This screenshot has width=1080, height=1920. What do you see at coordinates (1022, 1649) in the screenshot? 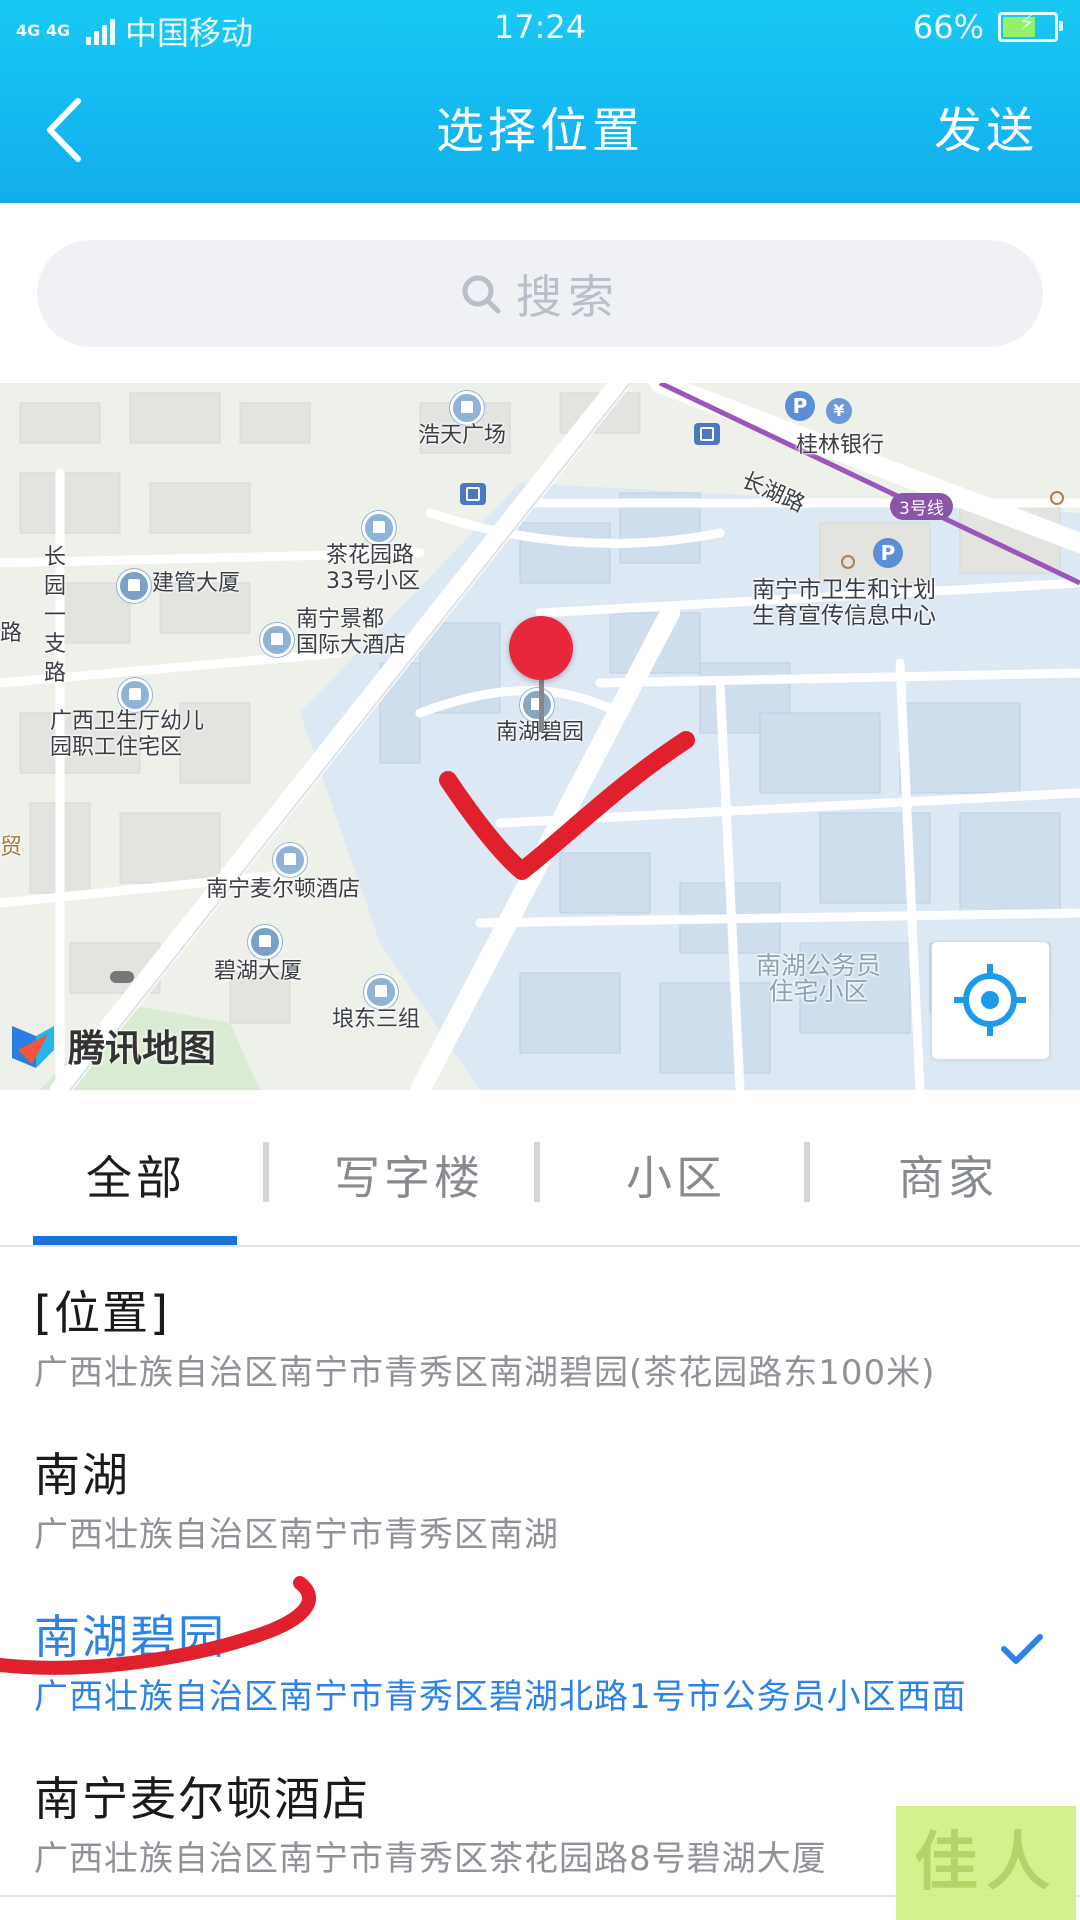
I see `check-icon` at bounding box center [1022, 1649].